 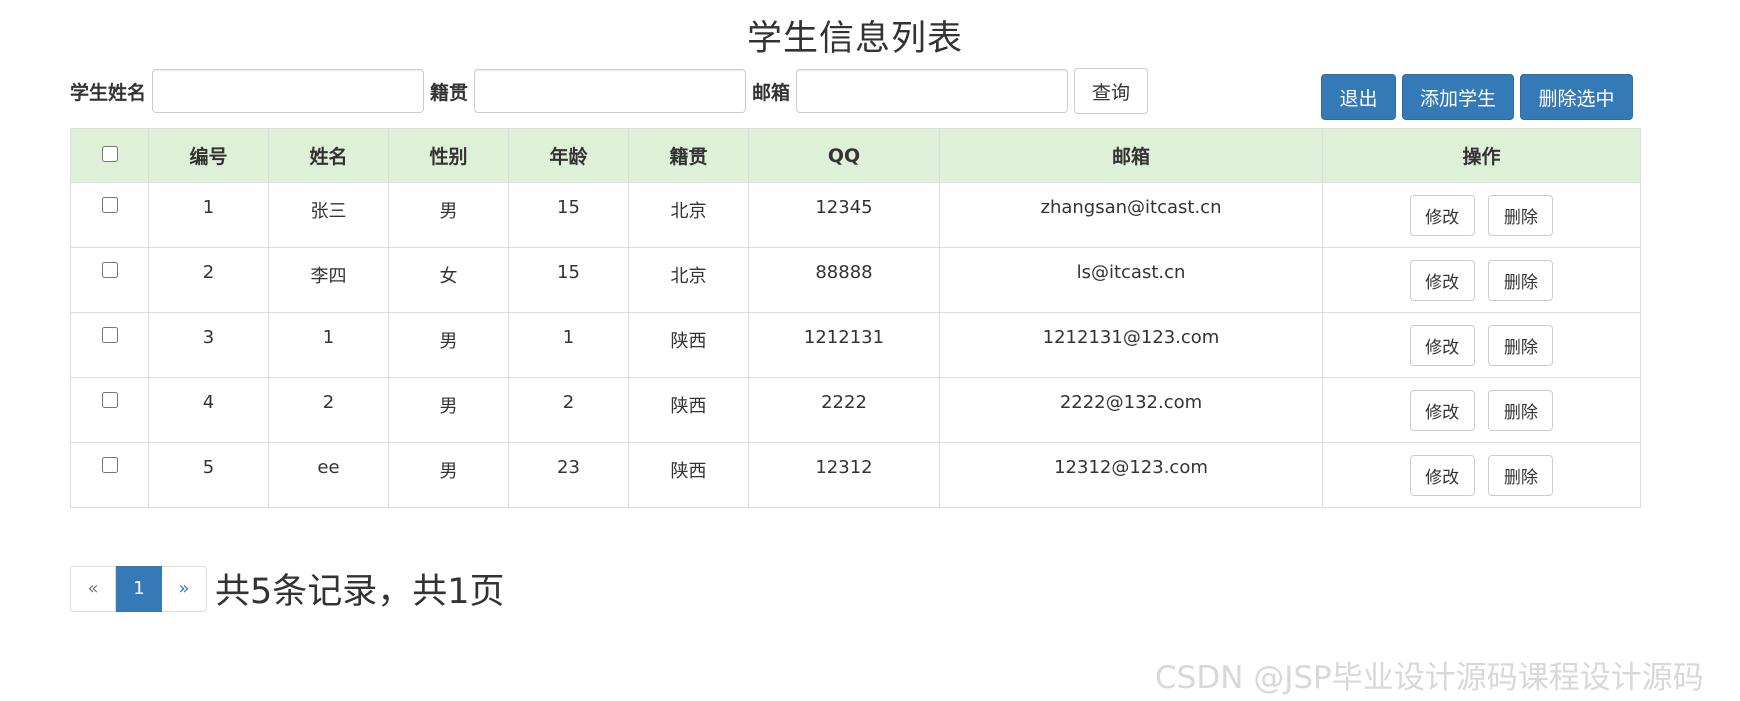 What do you see at coordinates (844, 280) in the screenshot?
I see `cell-qq: 88888` at bounding box center [844, 280].